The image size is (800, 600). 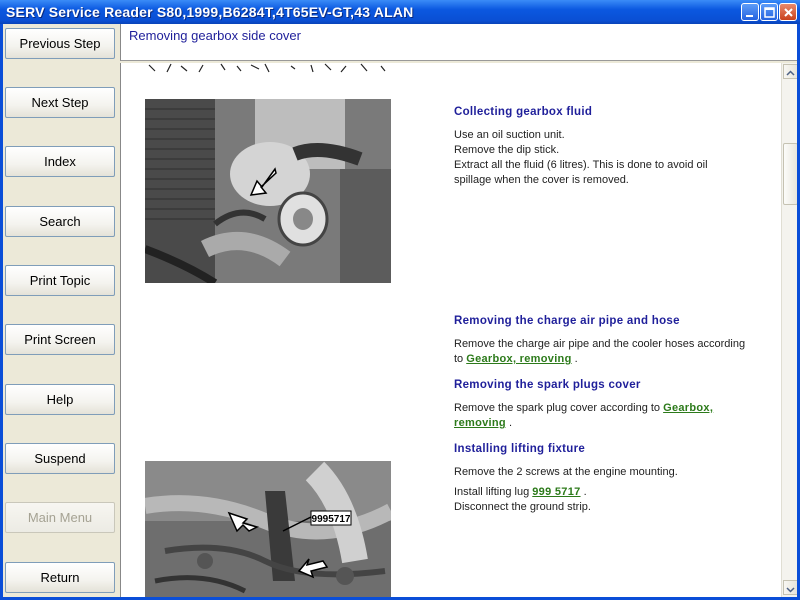 What do you see at coordinates (60, 280) in the screenshot?
I see `print-topic-button: Print Topic` at bounding box center [60, 280].